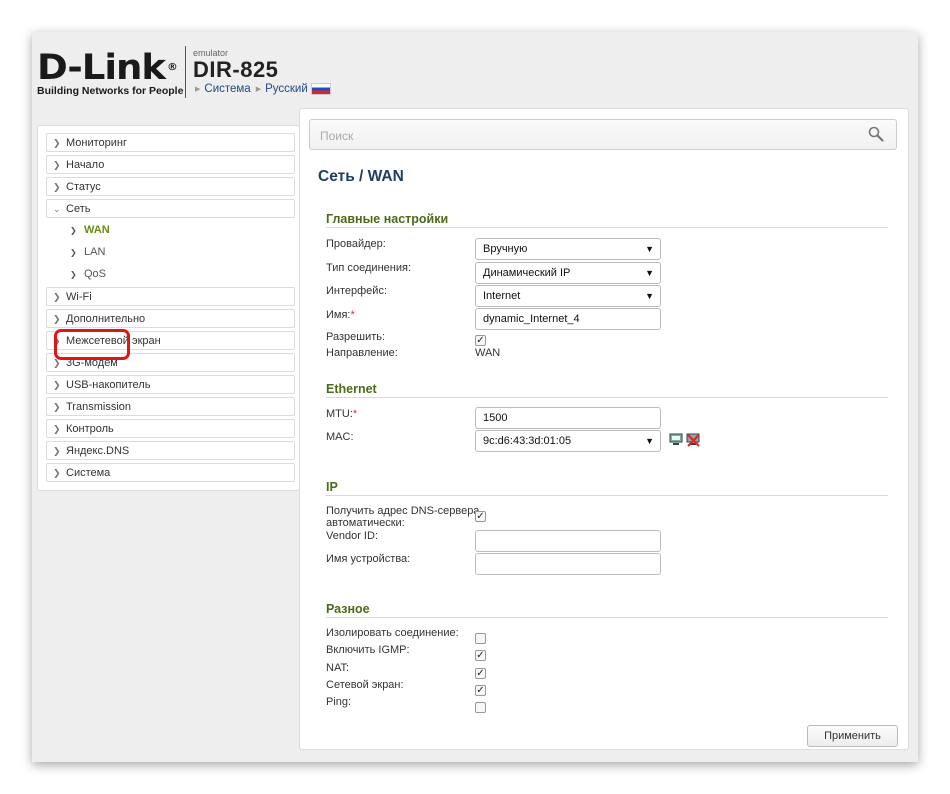 Image resolution: width=950 pixels, height=794 pixels. What do you see at coordinates (342, 414) in the screenshot?
I see `mtu-label: MTU:*` at bounding box center [342, 414].